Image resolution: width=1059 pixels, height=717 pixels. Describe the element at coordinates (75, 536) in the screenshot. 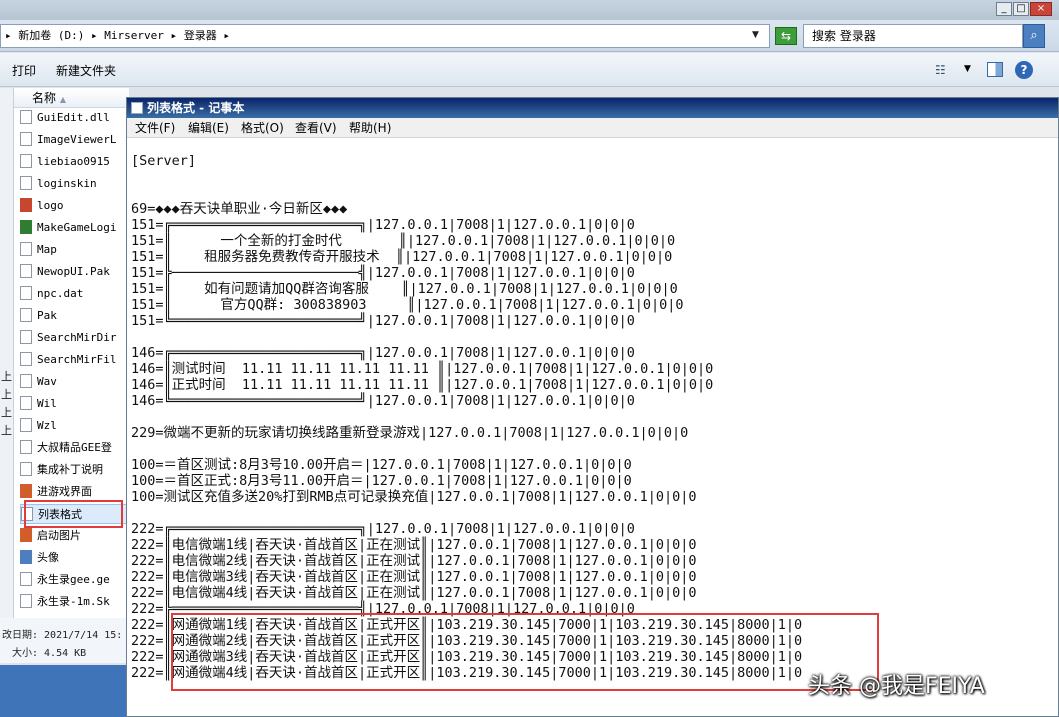

I see `file-item: 启动图片` at that location.